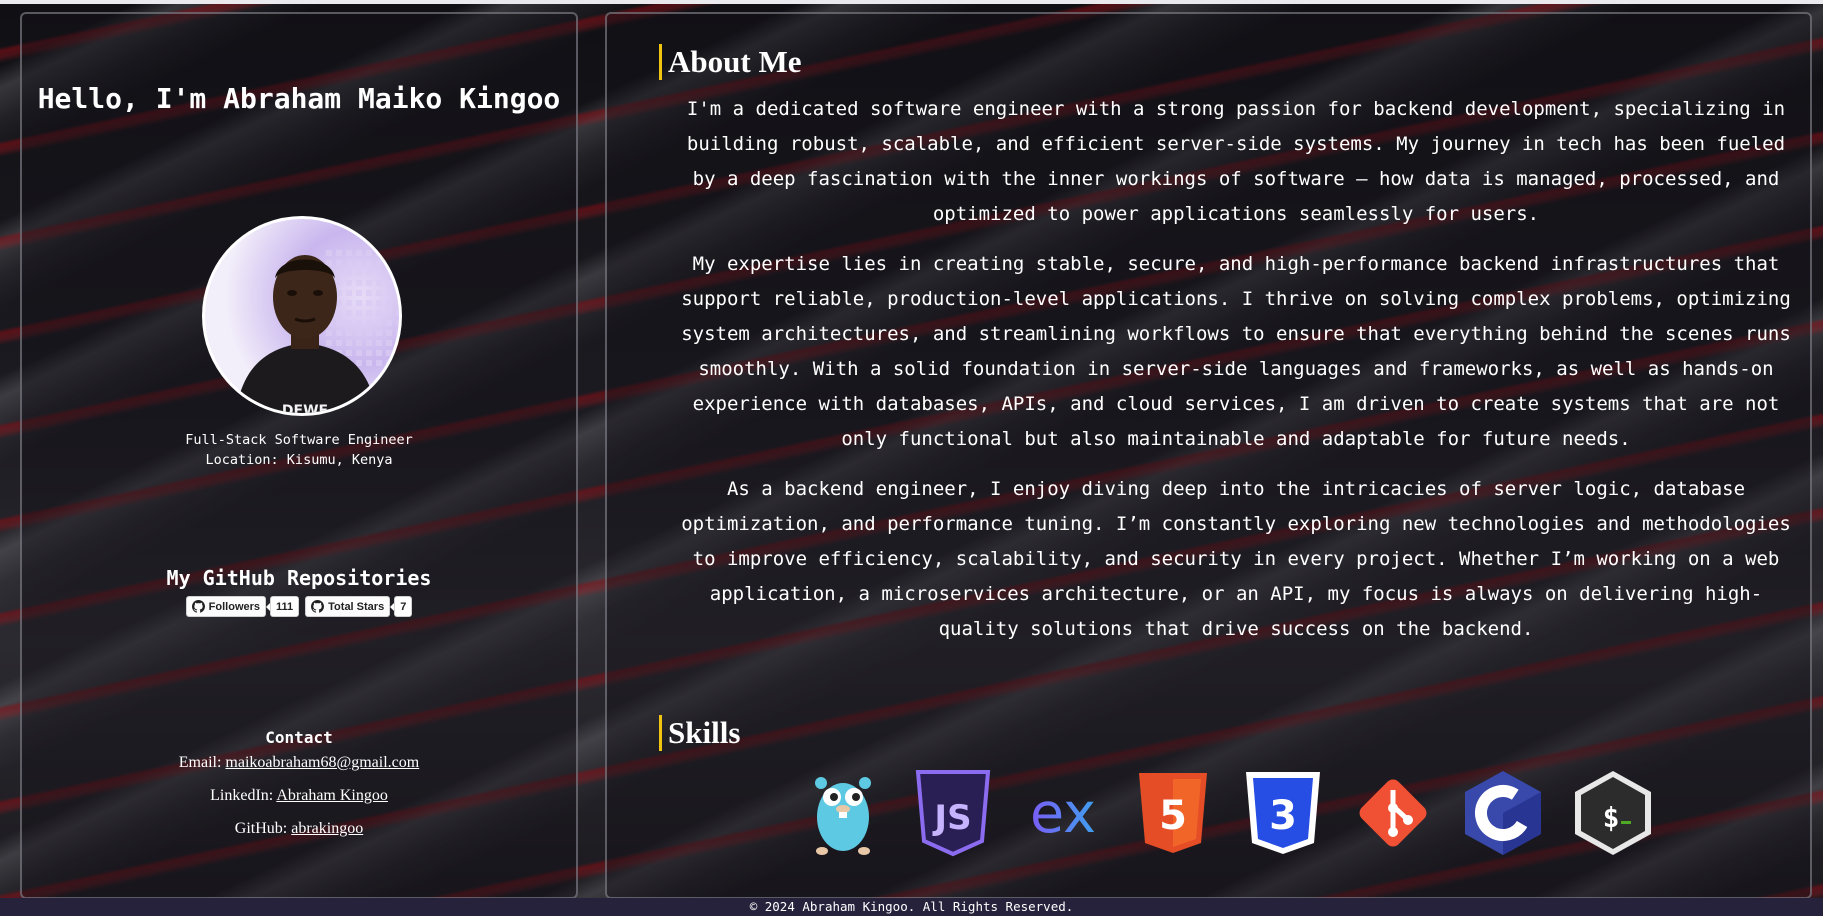  What do you see at coordinates (1283, 816) in the screenshot?
I see `svg-text: 3` at bounding box center [1283, 816].